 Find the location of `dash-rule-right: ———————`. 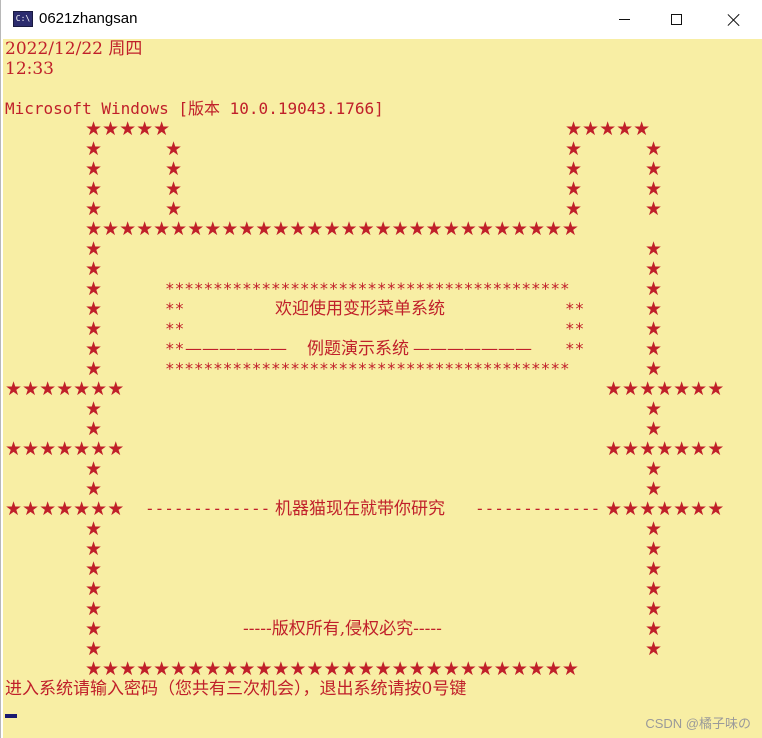

dash-rule-right: ——————— is located at coordinates (472, 349).